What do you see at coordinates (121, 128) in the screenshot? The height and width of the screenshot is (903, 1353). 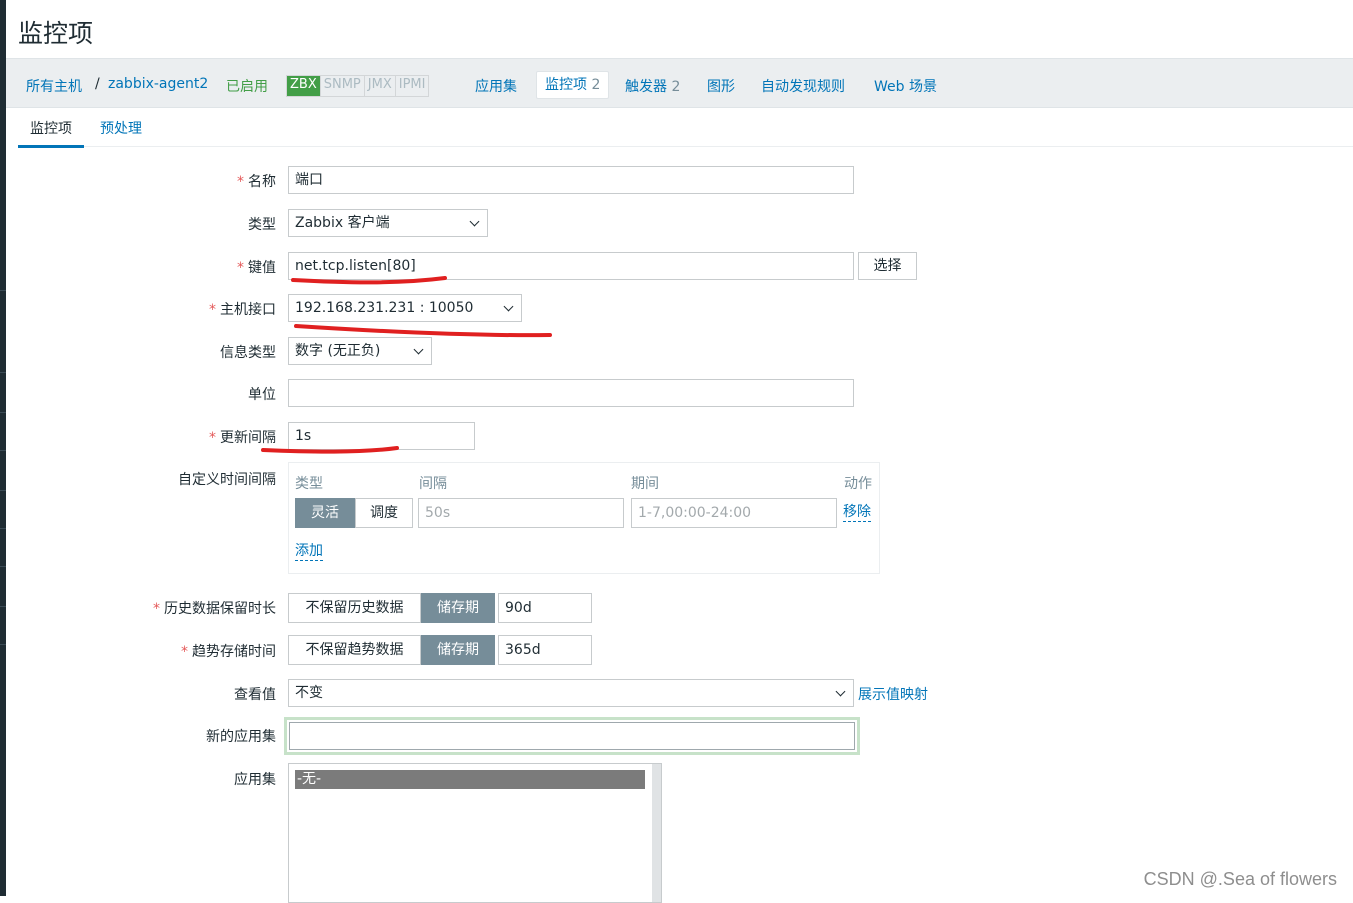 I see `tab-preprocessing: 预处理` at bounding box center [121, 128].